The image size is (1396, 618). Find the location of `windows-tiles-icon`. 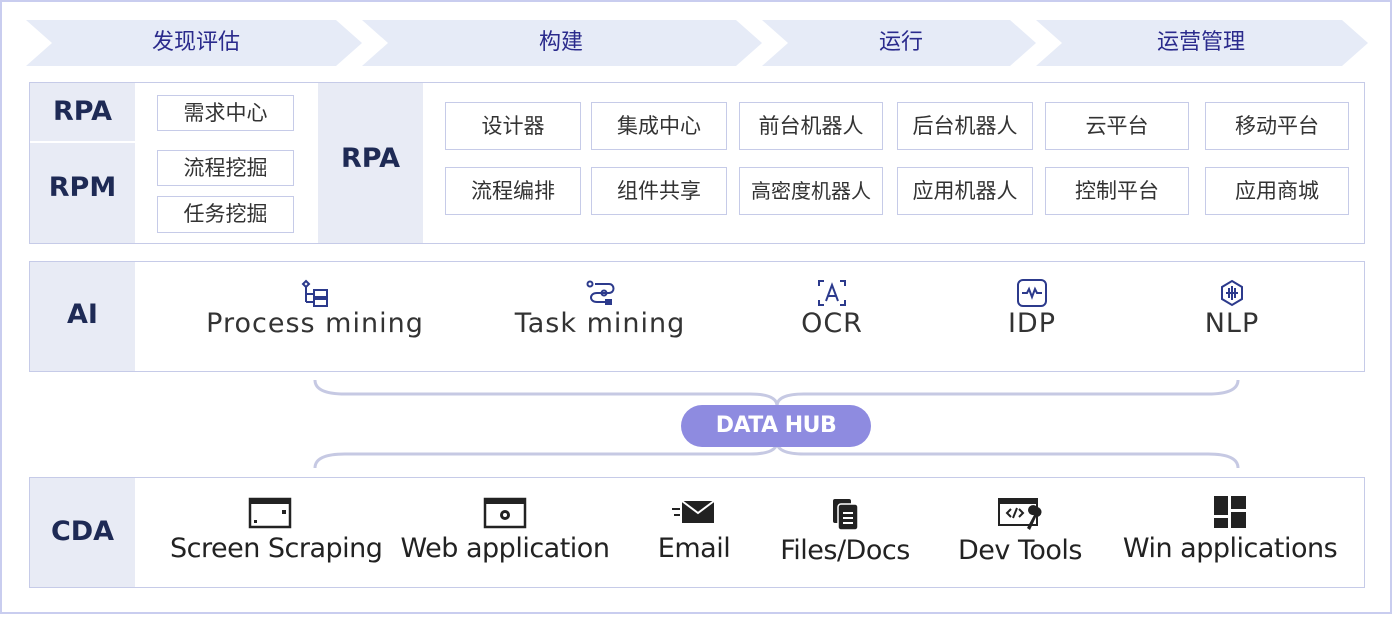

windows-tiles-icon is located at coordinates (1230, 512).